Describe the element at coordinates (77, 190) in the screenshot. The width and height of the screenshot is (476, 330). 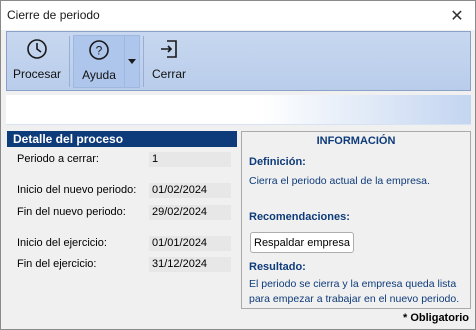
I see `field-label: Inicio del nuevo periodo:` at that location.